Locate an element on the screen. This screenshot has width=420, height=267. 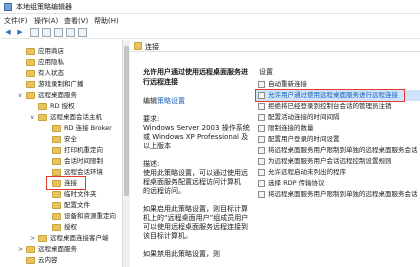
main-header: 连接 is located at coordinates (275, 46).